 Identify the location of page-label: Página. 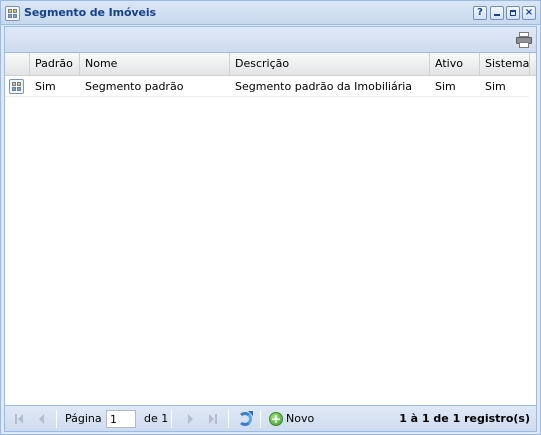
(83, 418).